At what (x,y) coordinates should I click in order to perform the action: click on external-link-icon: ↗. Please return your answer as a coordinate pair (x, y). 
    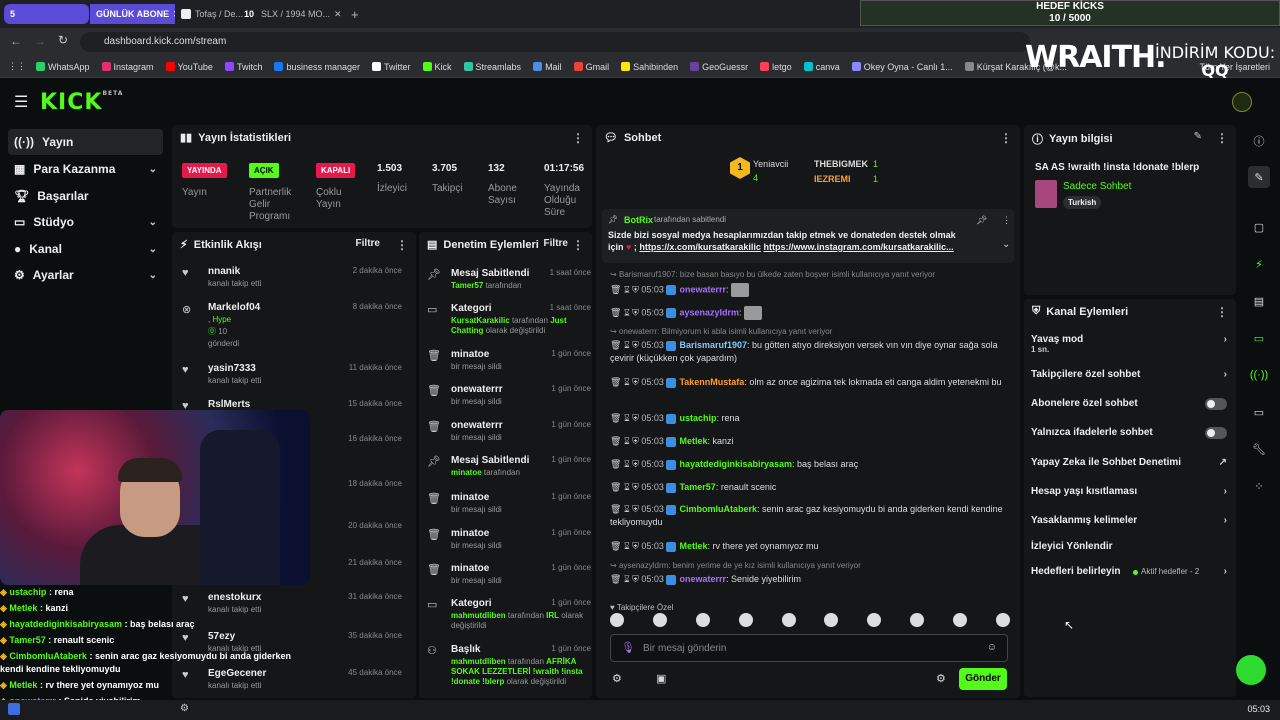
    Looking at the image, I should click on (1223, 462).